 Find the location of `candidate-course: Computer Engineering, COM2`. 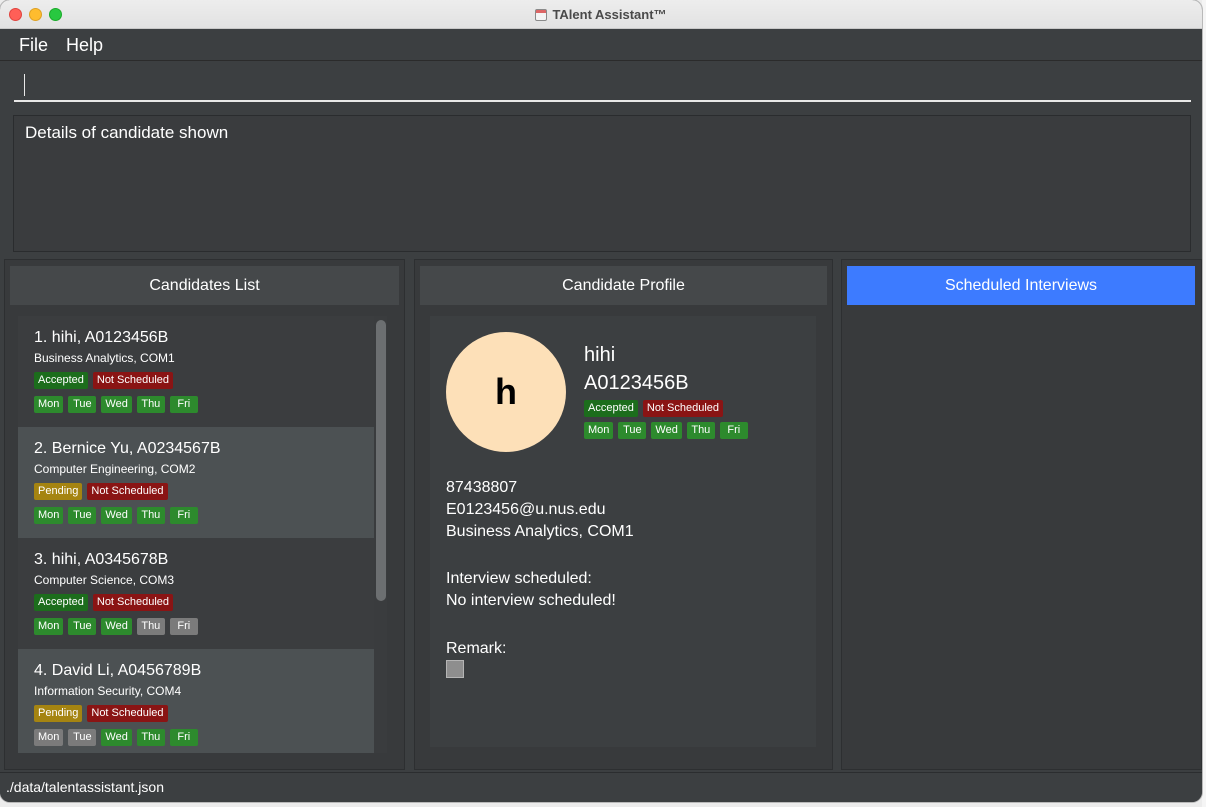

candidate-course: Computer Engineering, COM2 is located at coordinates (115, 469).